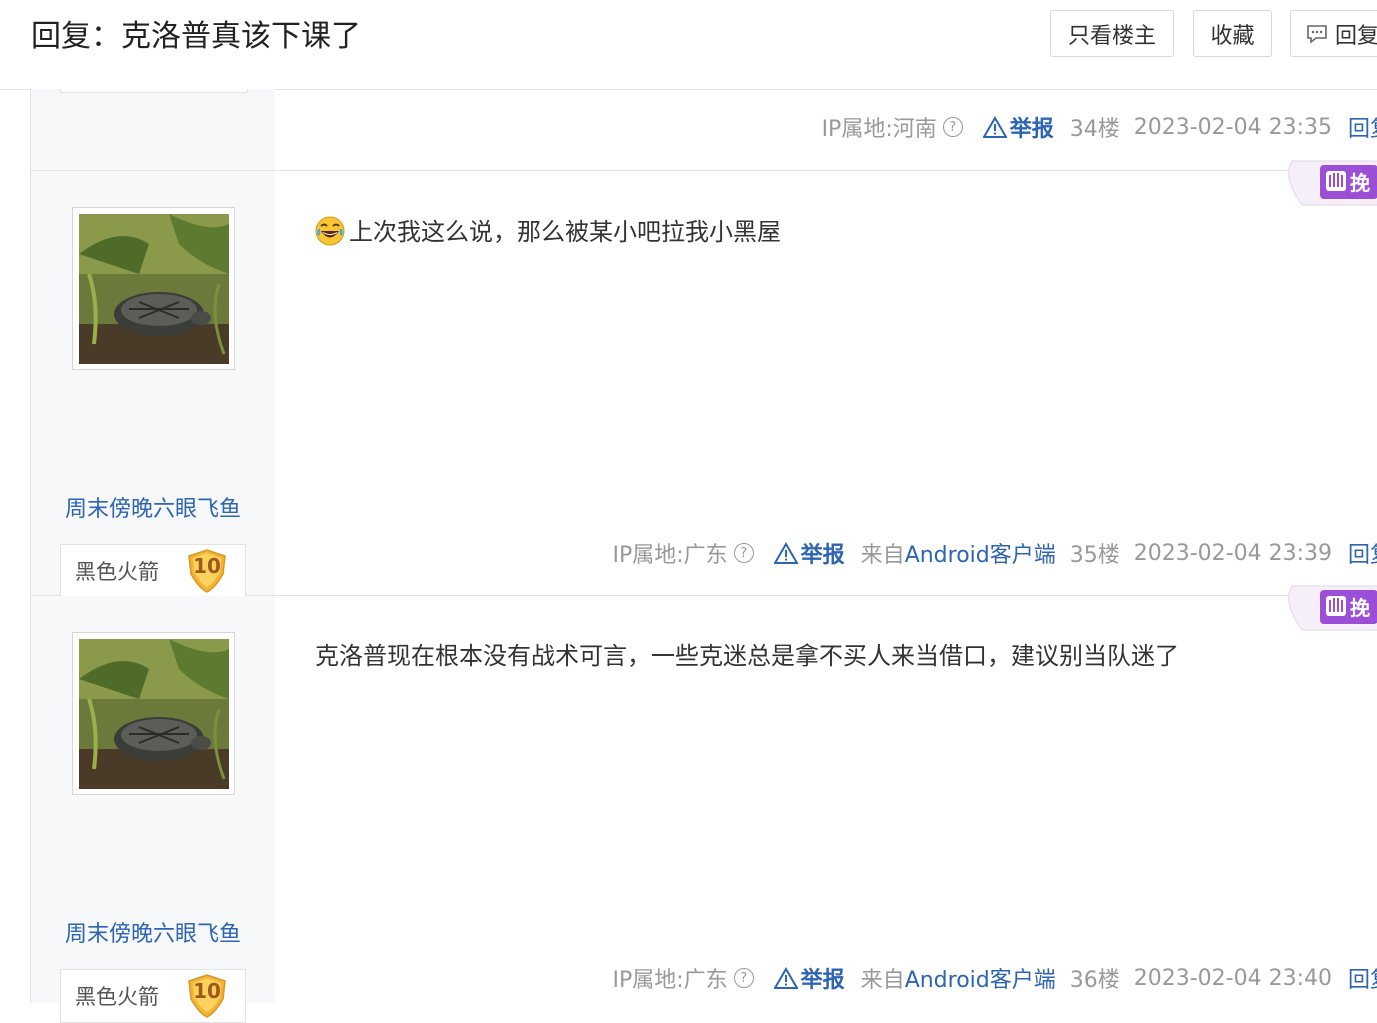 Image resolution: width=1377 pixels, height=1023 pixels. Describe the element at coordinates (154, 91) in the screenshot. I see `badge-box-partial` at that location.